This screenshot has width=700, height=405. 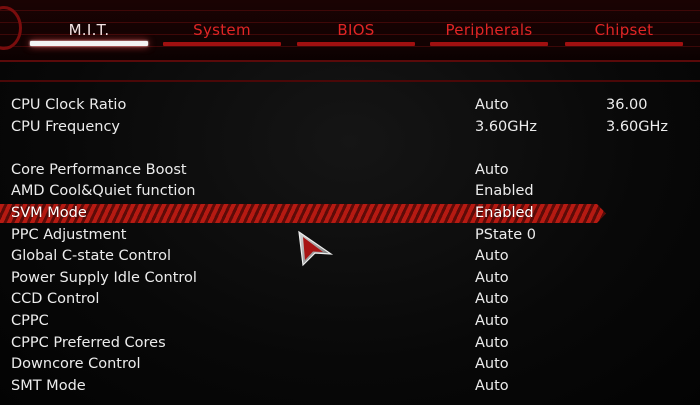 I want to click on setting-core-performance-boost: Core Performance Boost Auto, so click(x=350, y=170).